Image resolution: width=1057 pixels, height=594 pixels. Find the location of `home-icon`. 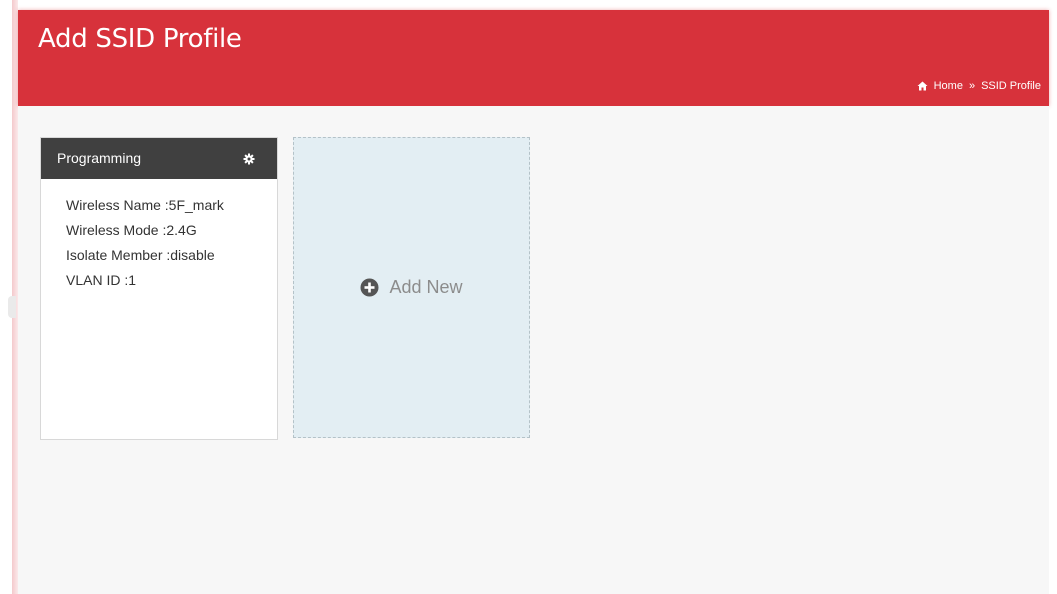

home-icon is located at coordinates (922, 86).